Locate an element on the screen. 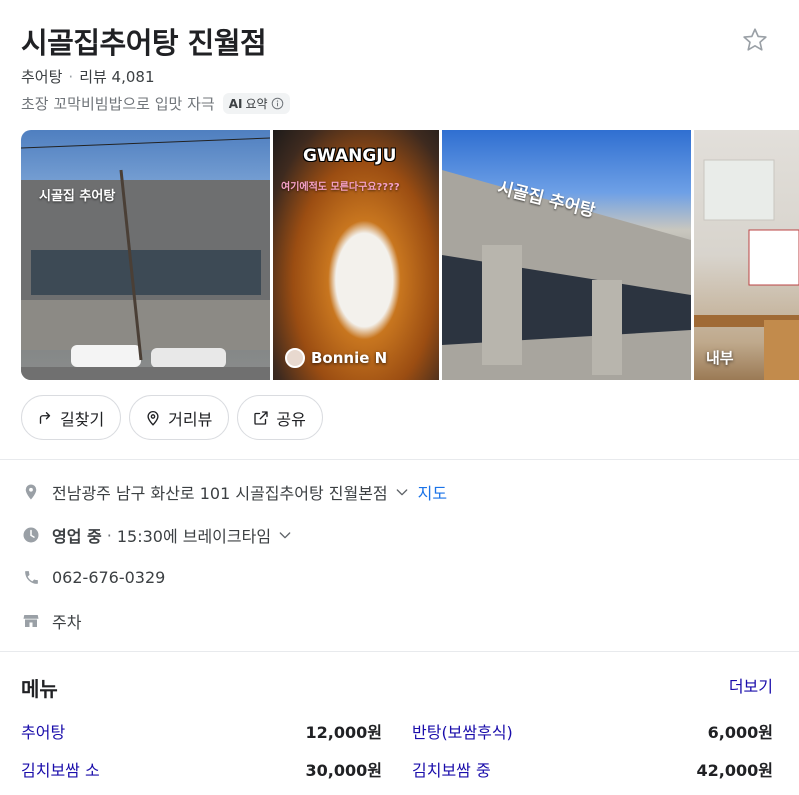 The width and height of the screenshot is (799, 795). menu-item-price: 42,000원 is located at coordinates (734, 770).